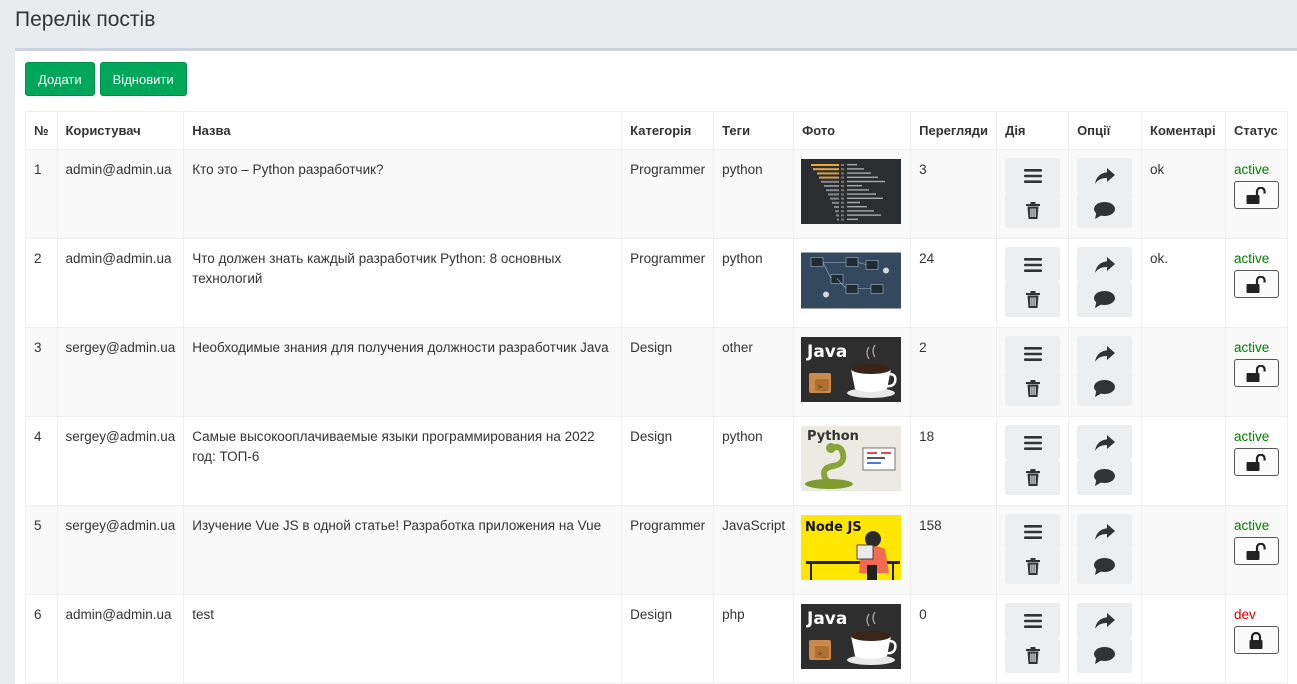 The height and width of the screenshot is (684, 1297). I want to click on row-number: 1, so click(41, 194).